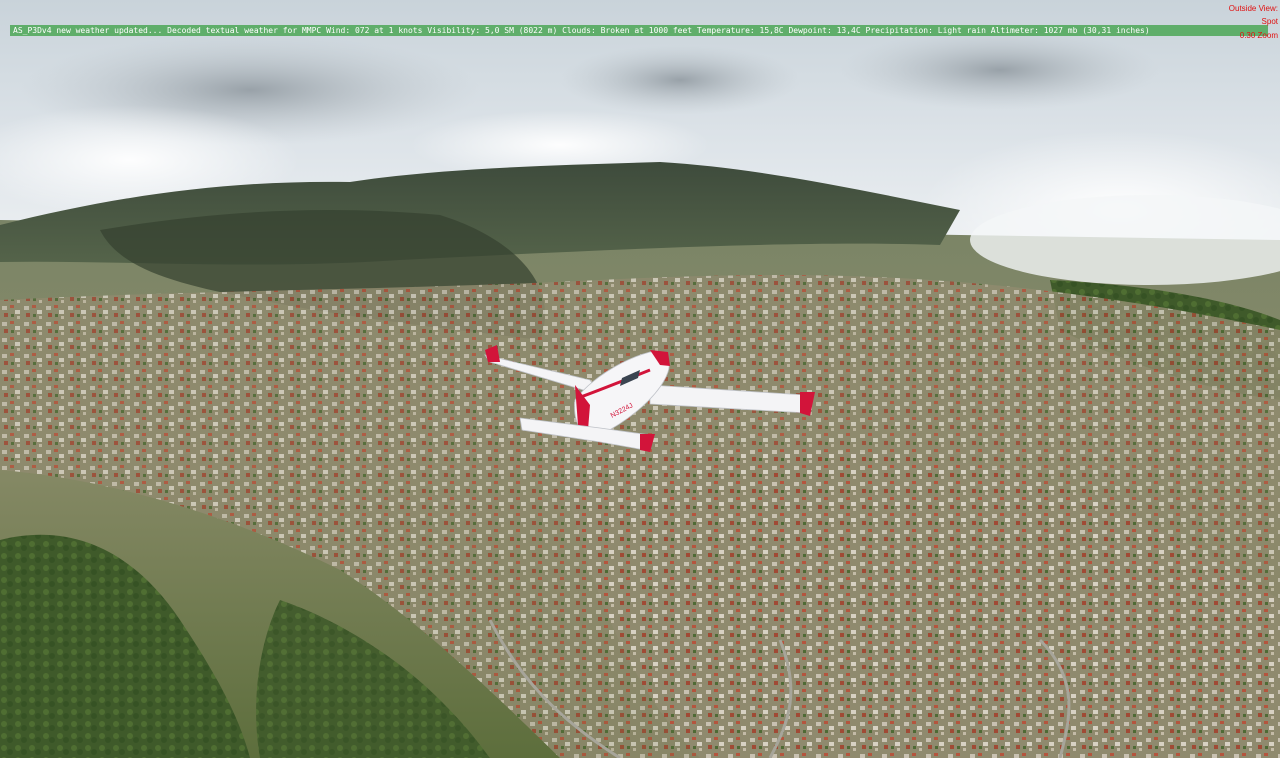 The image size is (1280, 758). Describe the element at coordinates (1253, 22) in the screenshot. I see `view-info-overlay: Outside View: Spot 0.30 Zoom` at that location.